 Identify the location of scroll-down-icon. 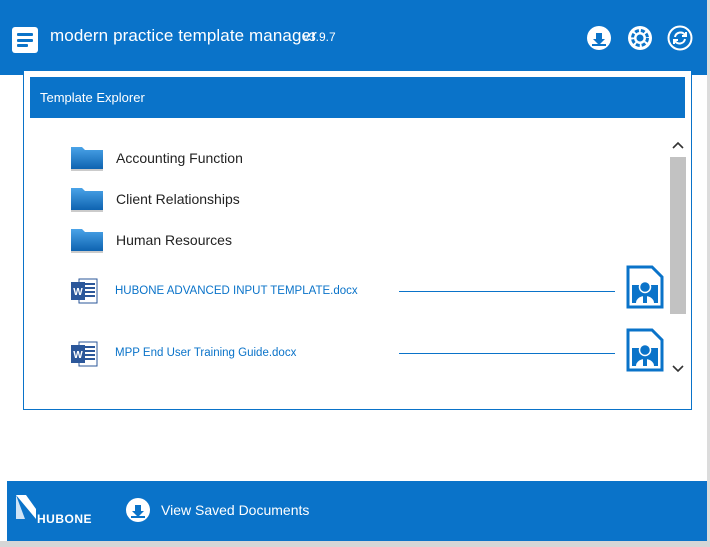
(678, 368).